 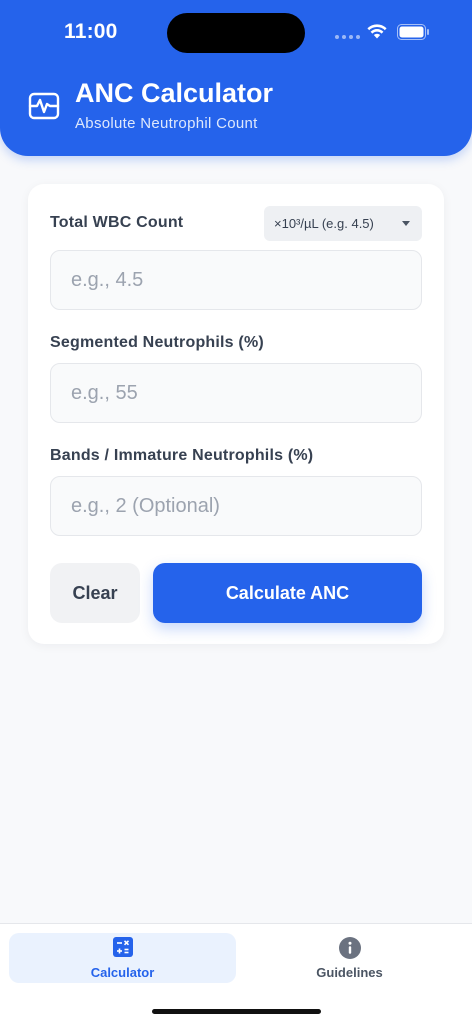 What do you see at coordinates (377, 31) in the screenshot?
I see `wifi-icon` at bounding box center [377, 31].